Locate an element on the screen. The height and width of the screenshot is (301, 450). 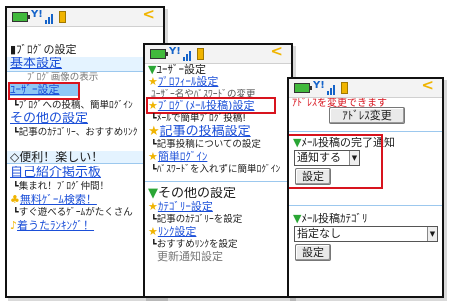
category-settings-link: ★ｶﾃｺﾞﾘｰ設定 is located at coordinates (218, 207).